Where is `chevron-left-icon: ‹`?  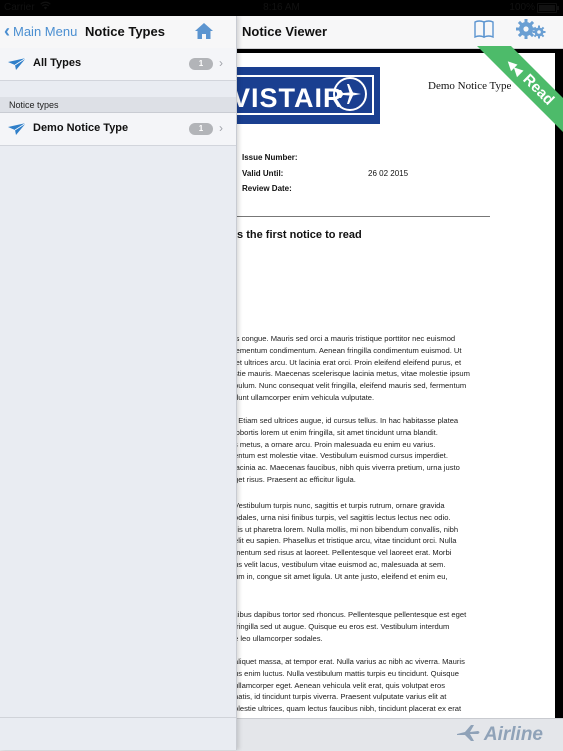 chevron-left-icon: ‹ is located at coordinates (7, 31).